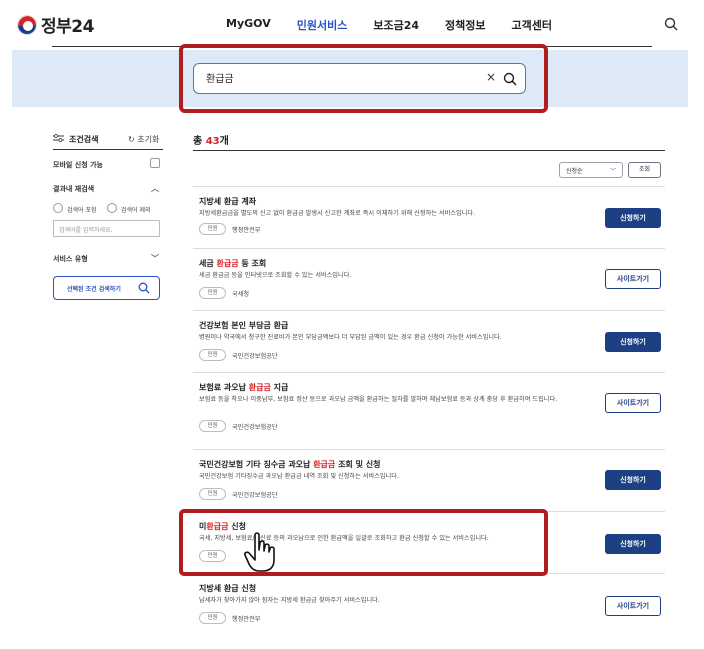 The height and width of the screenshot is (649, 704). I want to click on logo: 정부24, so click(55, 24).